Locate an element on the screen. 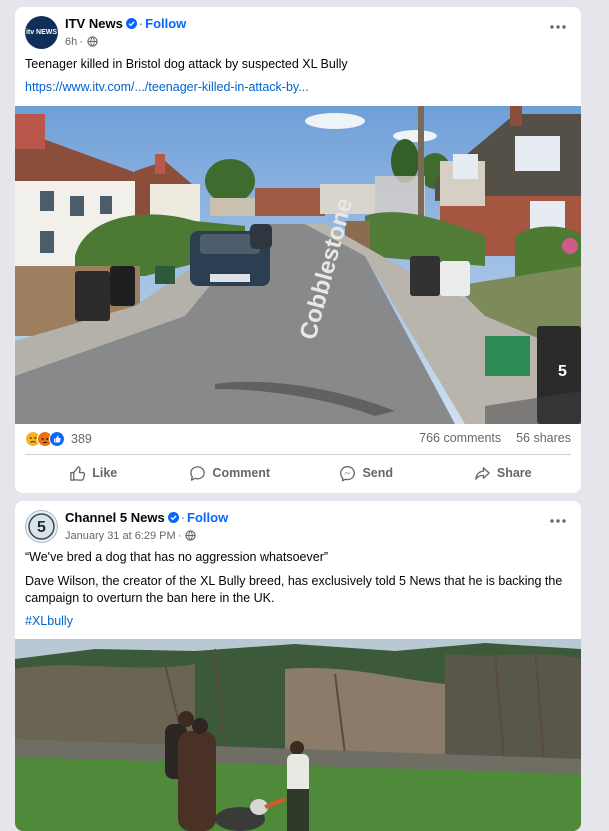 Image resolution: width=609 pixels, height=831 pixels. post-header: itv NEWS ITV News · Follow 6h · is located at coordinates (298, 31).